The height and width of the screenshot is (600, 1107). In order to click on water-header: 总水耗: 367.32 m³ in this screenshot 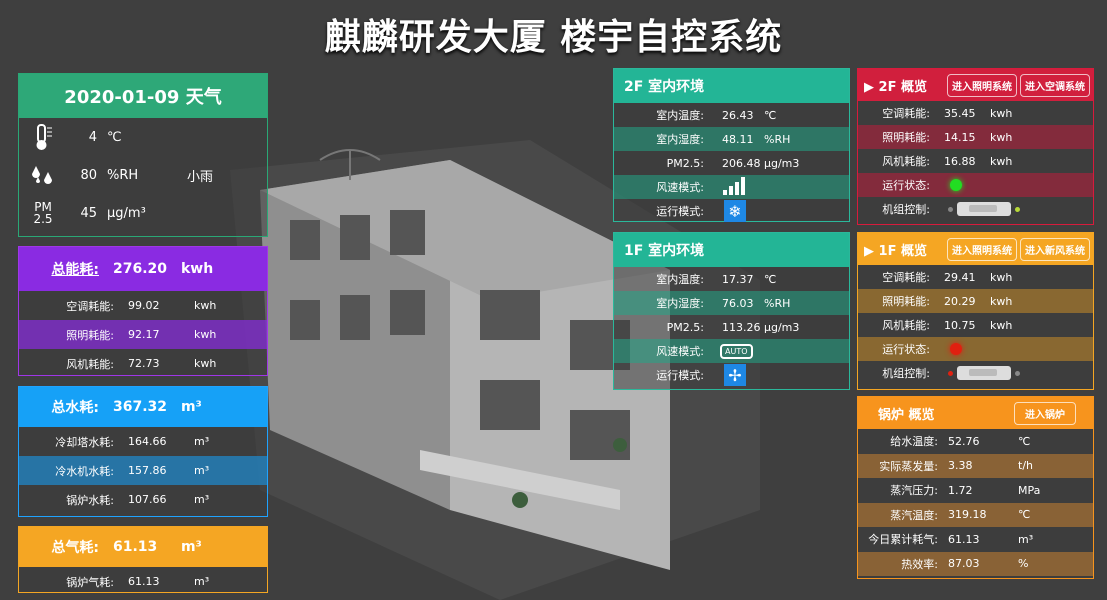, I will do `click(143, 407)`.